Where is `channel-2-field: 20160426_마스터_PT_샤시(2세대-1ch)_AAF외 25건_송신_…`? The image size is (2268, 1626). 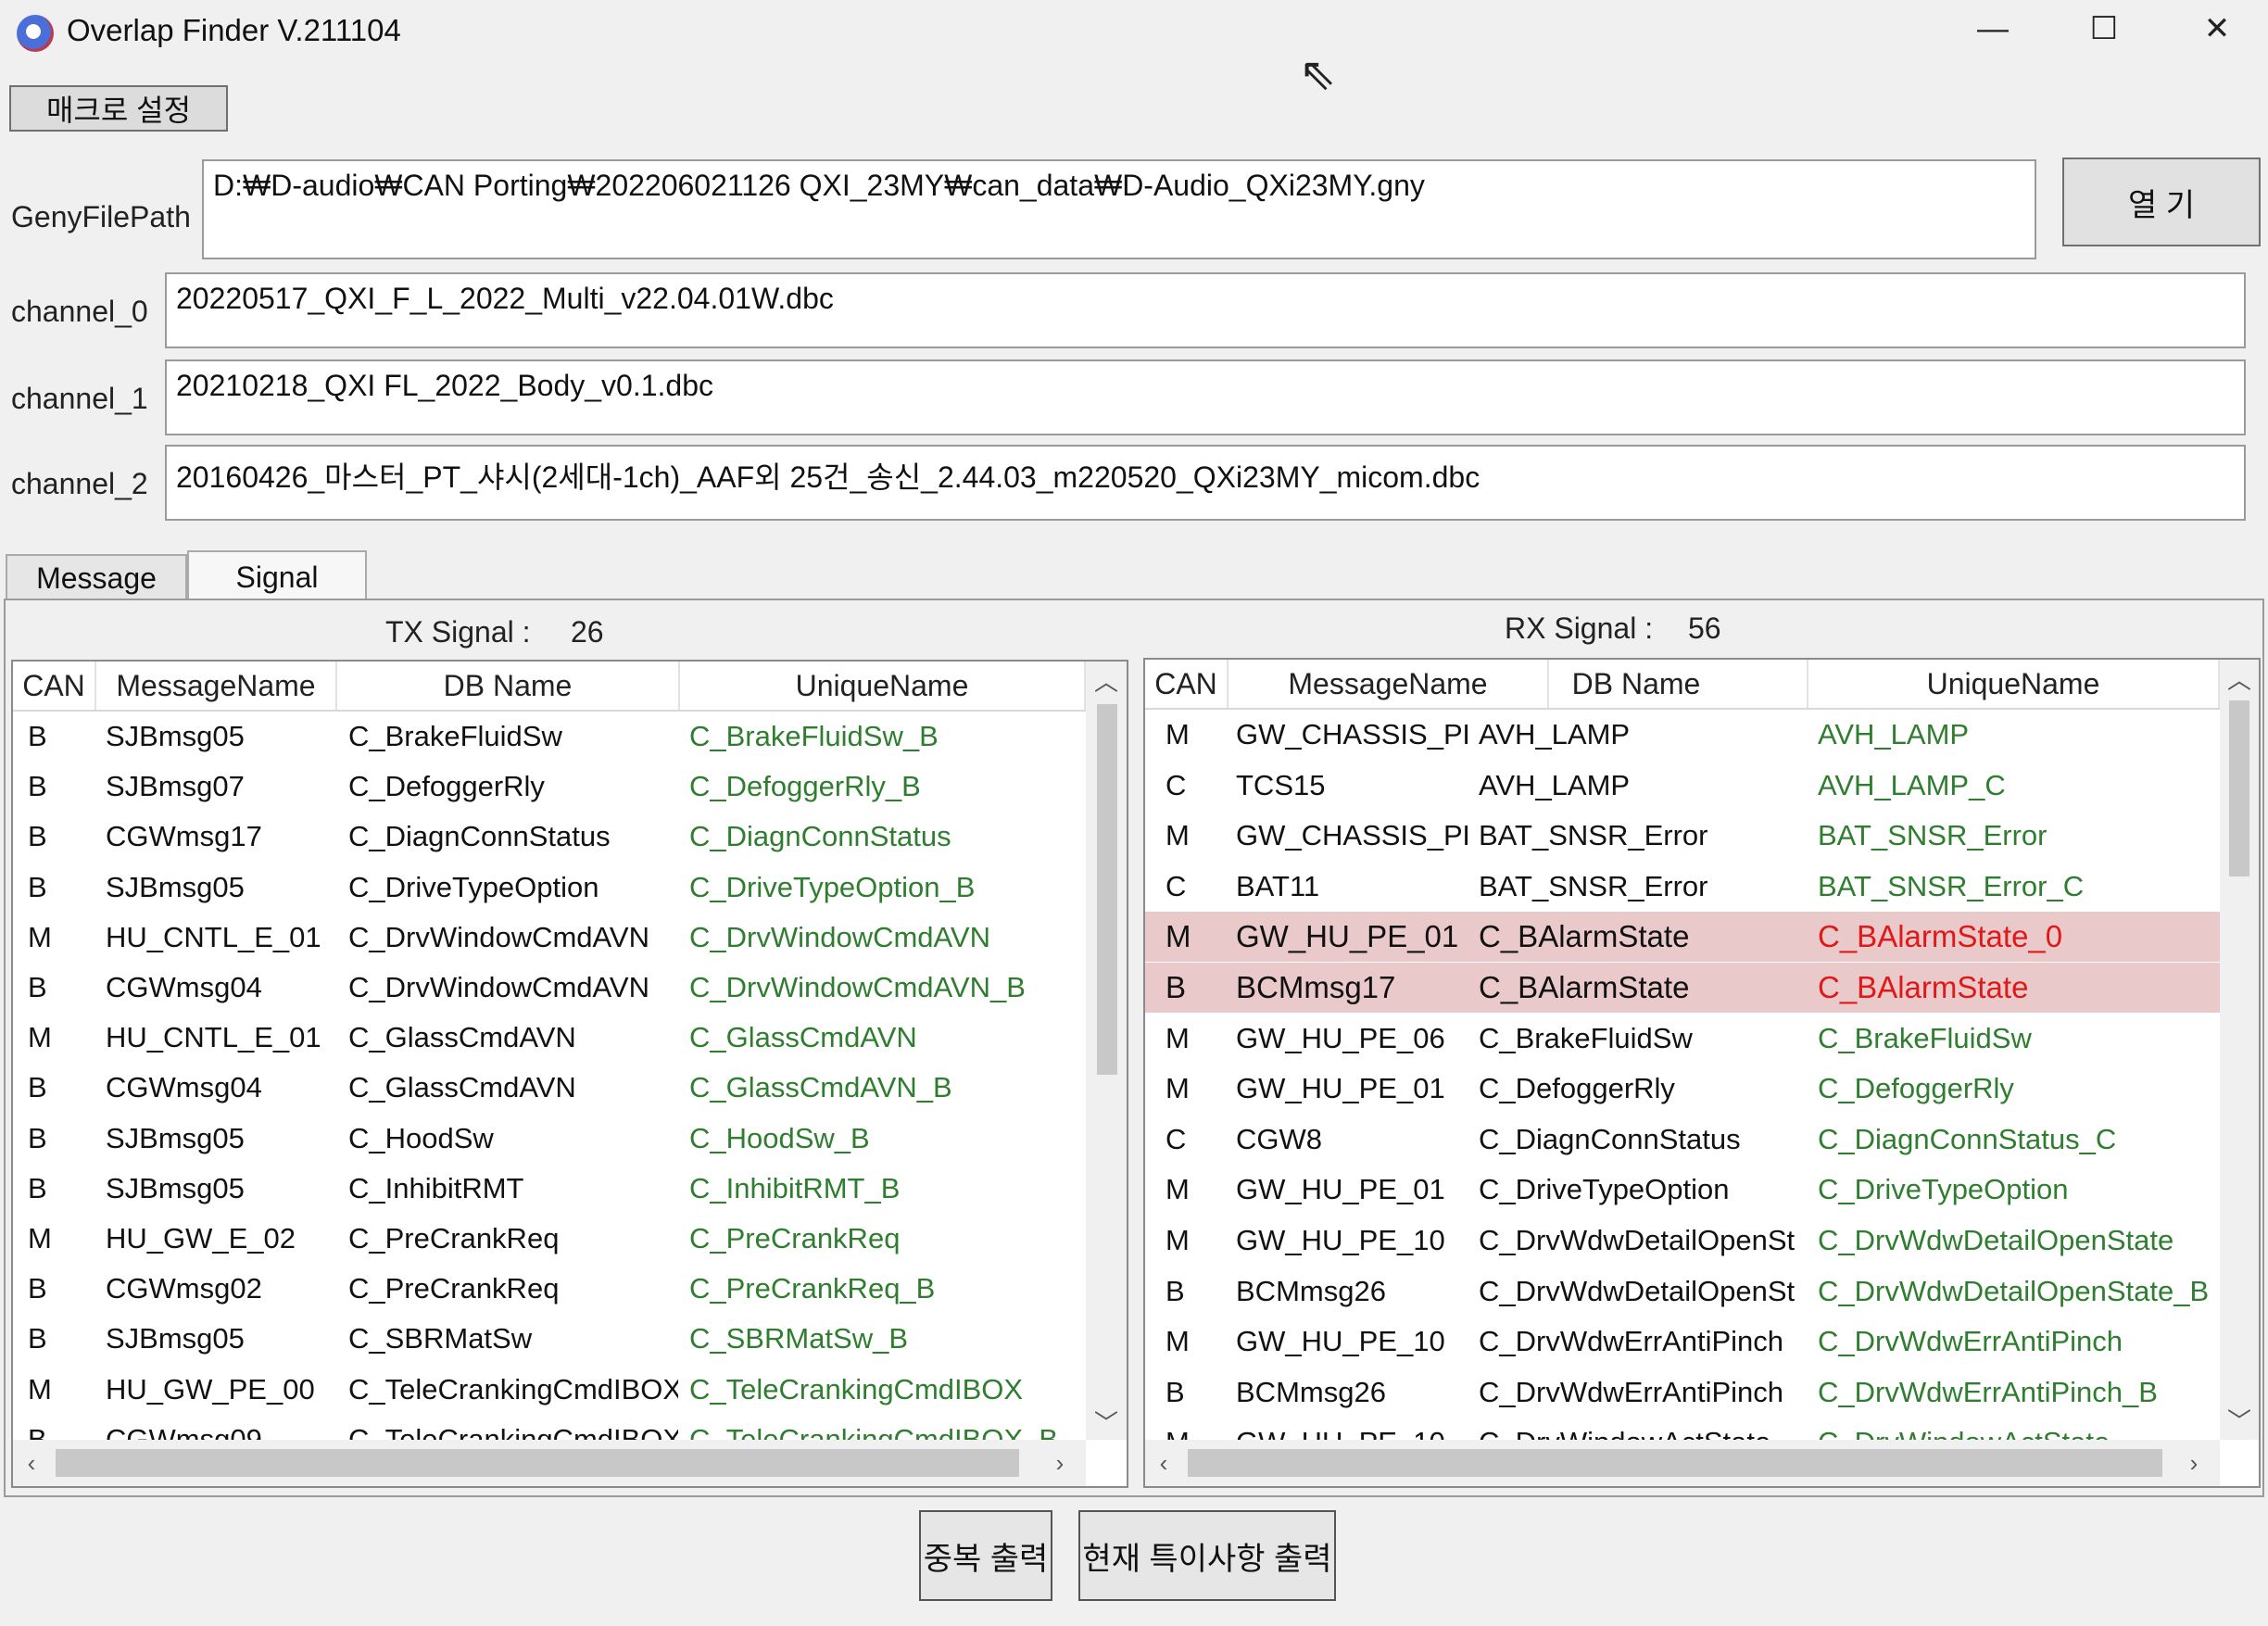
channel-2-field: 20160426_마스터_PT_샤시(2세대-1ch)_AAF외 25건_송신_… is located at coordinates (1205, 483).